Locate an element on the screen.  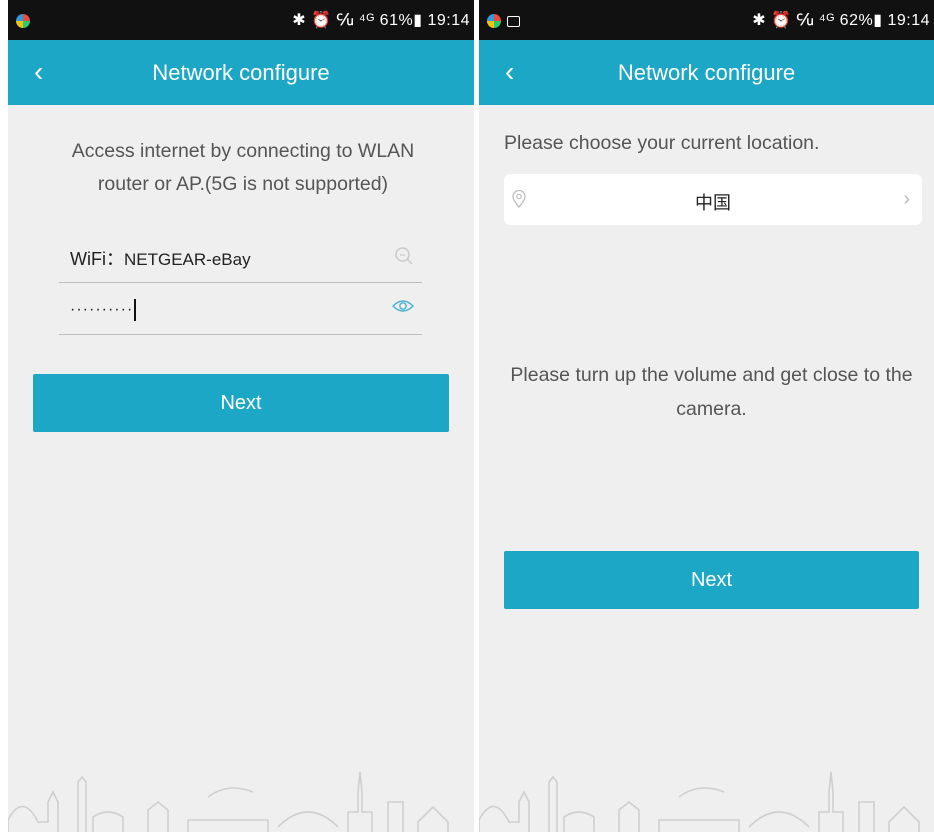
password-field: ·········· is located at coordinates (240, 308).